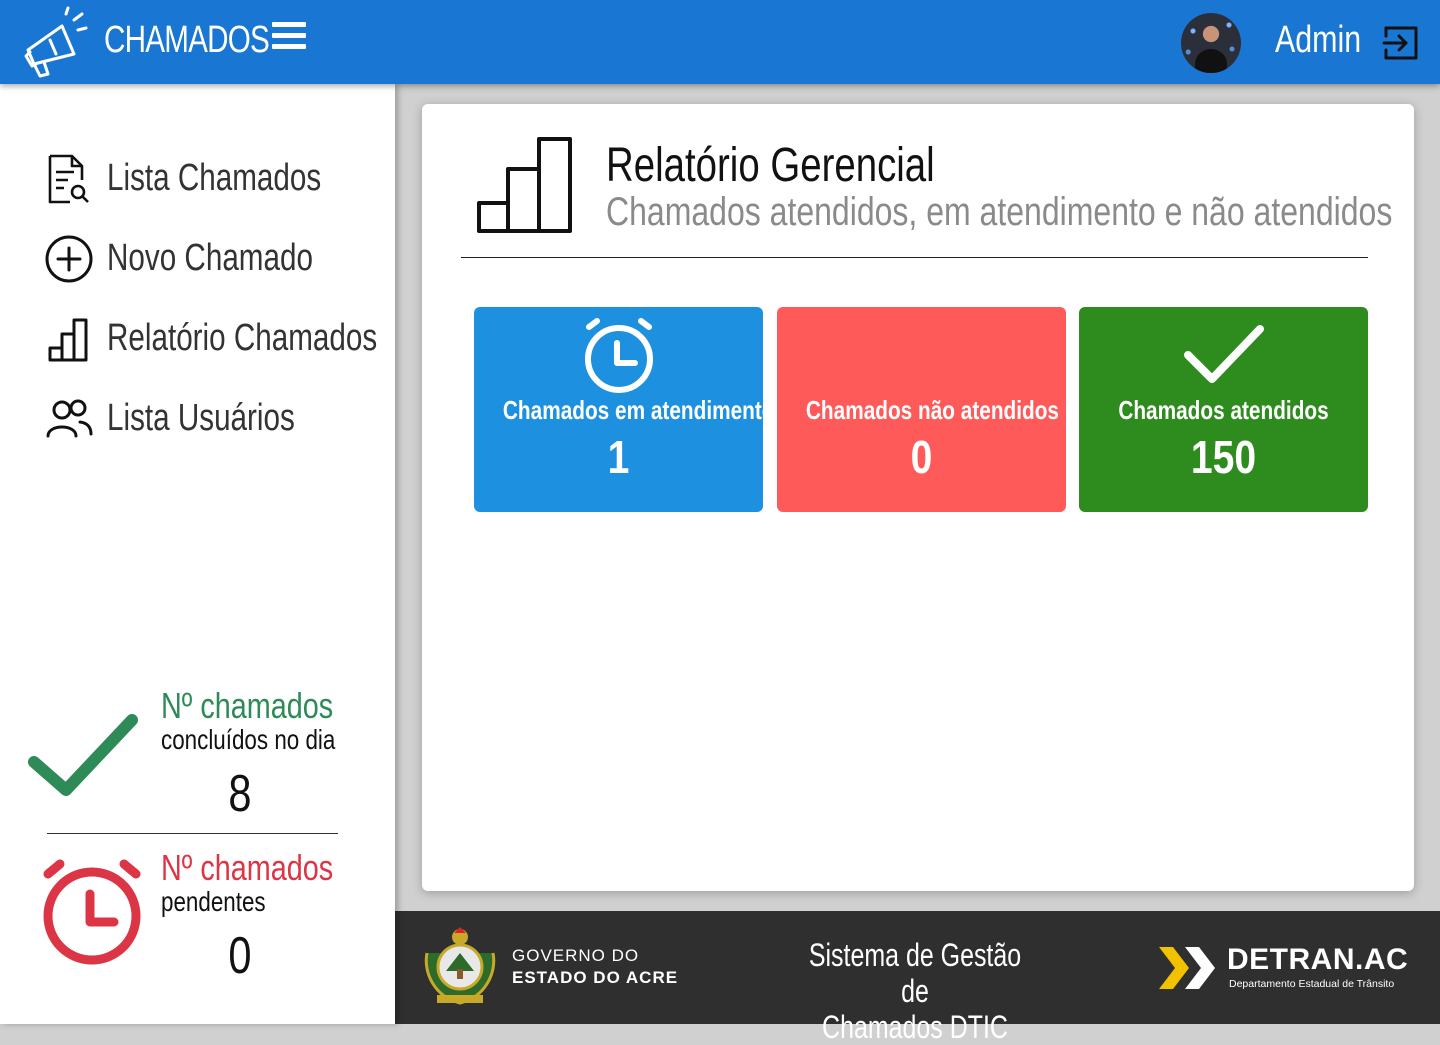  What do you see at coordinates (242, 338) in the screenshot?
I see `sidebar-item-label: Relatório Chamados` at bounding box center [242, 338].